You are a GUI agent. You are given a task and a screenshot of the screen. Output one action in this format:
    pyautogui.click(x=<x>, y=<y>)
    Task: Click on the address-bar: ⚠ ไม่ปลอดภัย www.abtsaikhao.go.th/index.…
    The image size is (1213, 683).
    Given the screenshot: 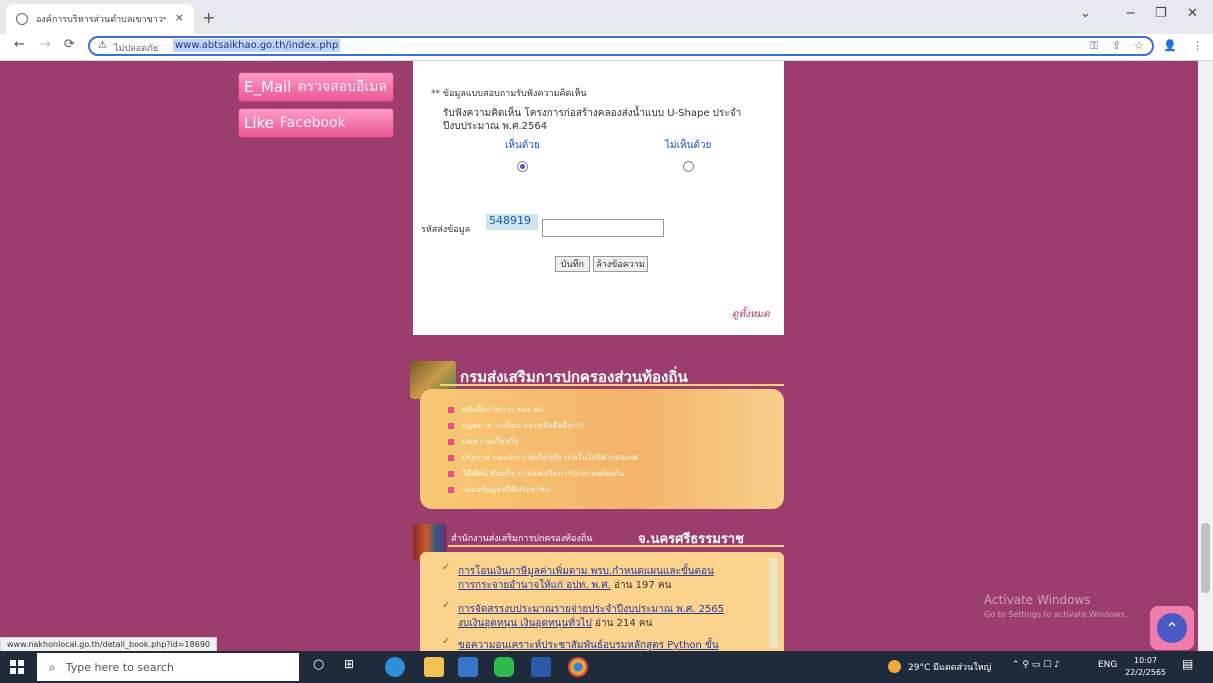 What is the action you would take?
    pyautogui.click(x=621, y=46)
    